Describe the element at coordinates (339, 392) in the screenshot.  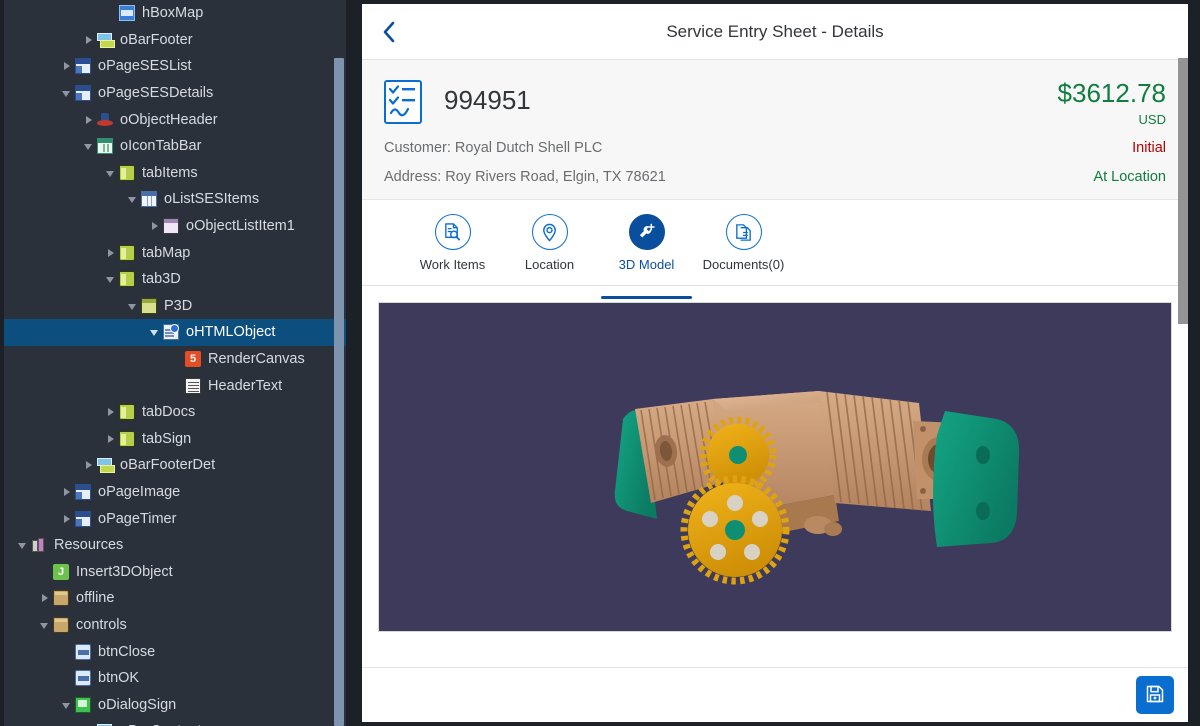
I see `tree-vertical-scrollbar` at that location.